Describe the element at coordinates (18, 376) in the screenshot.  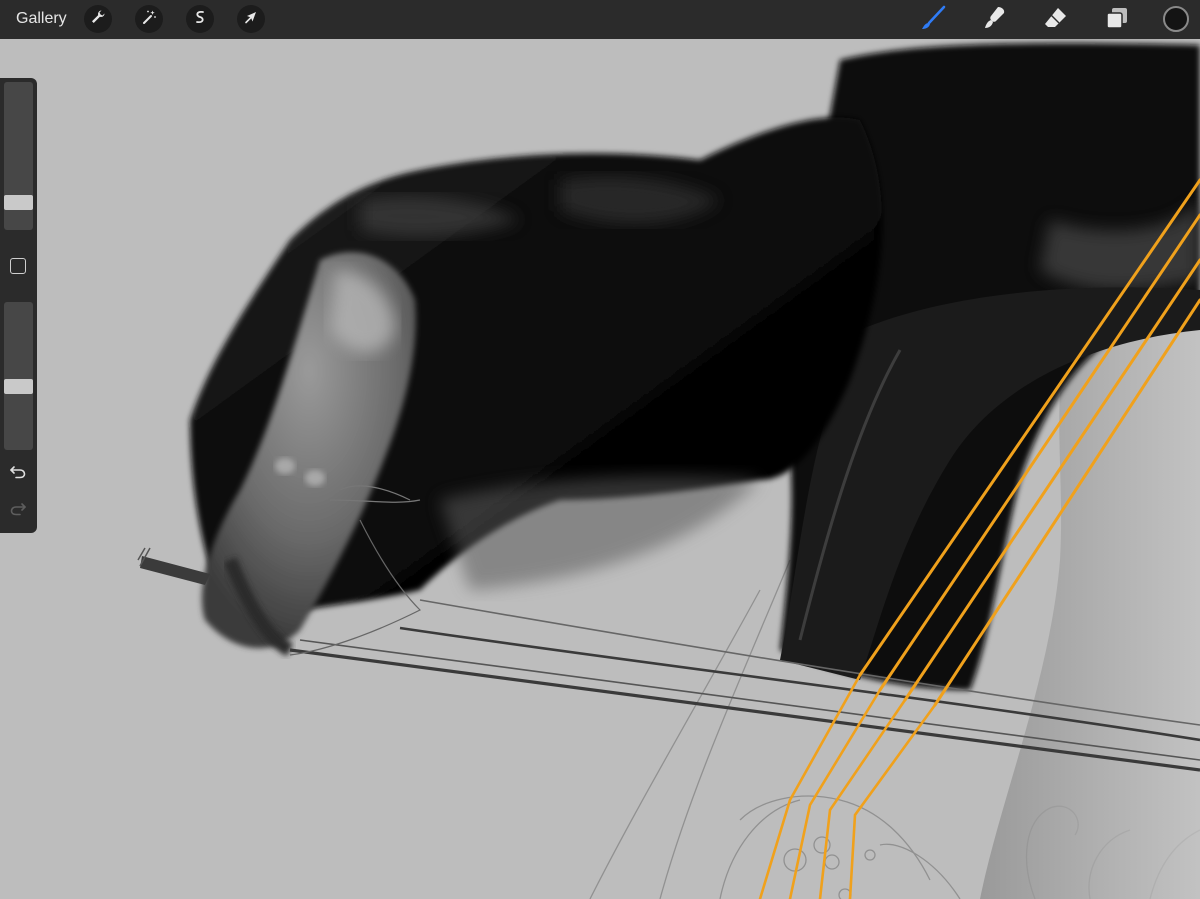
I see `opacity-slider` at that location.